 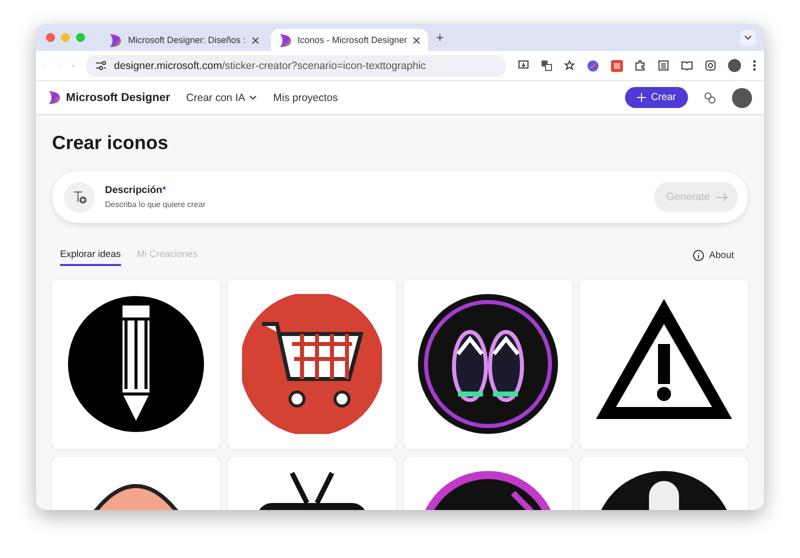 What do you see at coordinates (710, 65) in the screenshot?
I see `screenshot-icon` at bounding box center [710, 65].